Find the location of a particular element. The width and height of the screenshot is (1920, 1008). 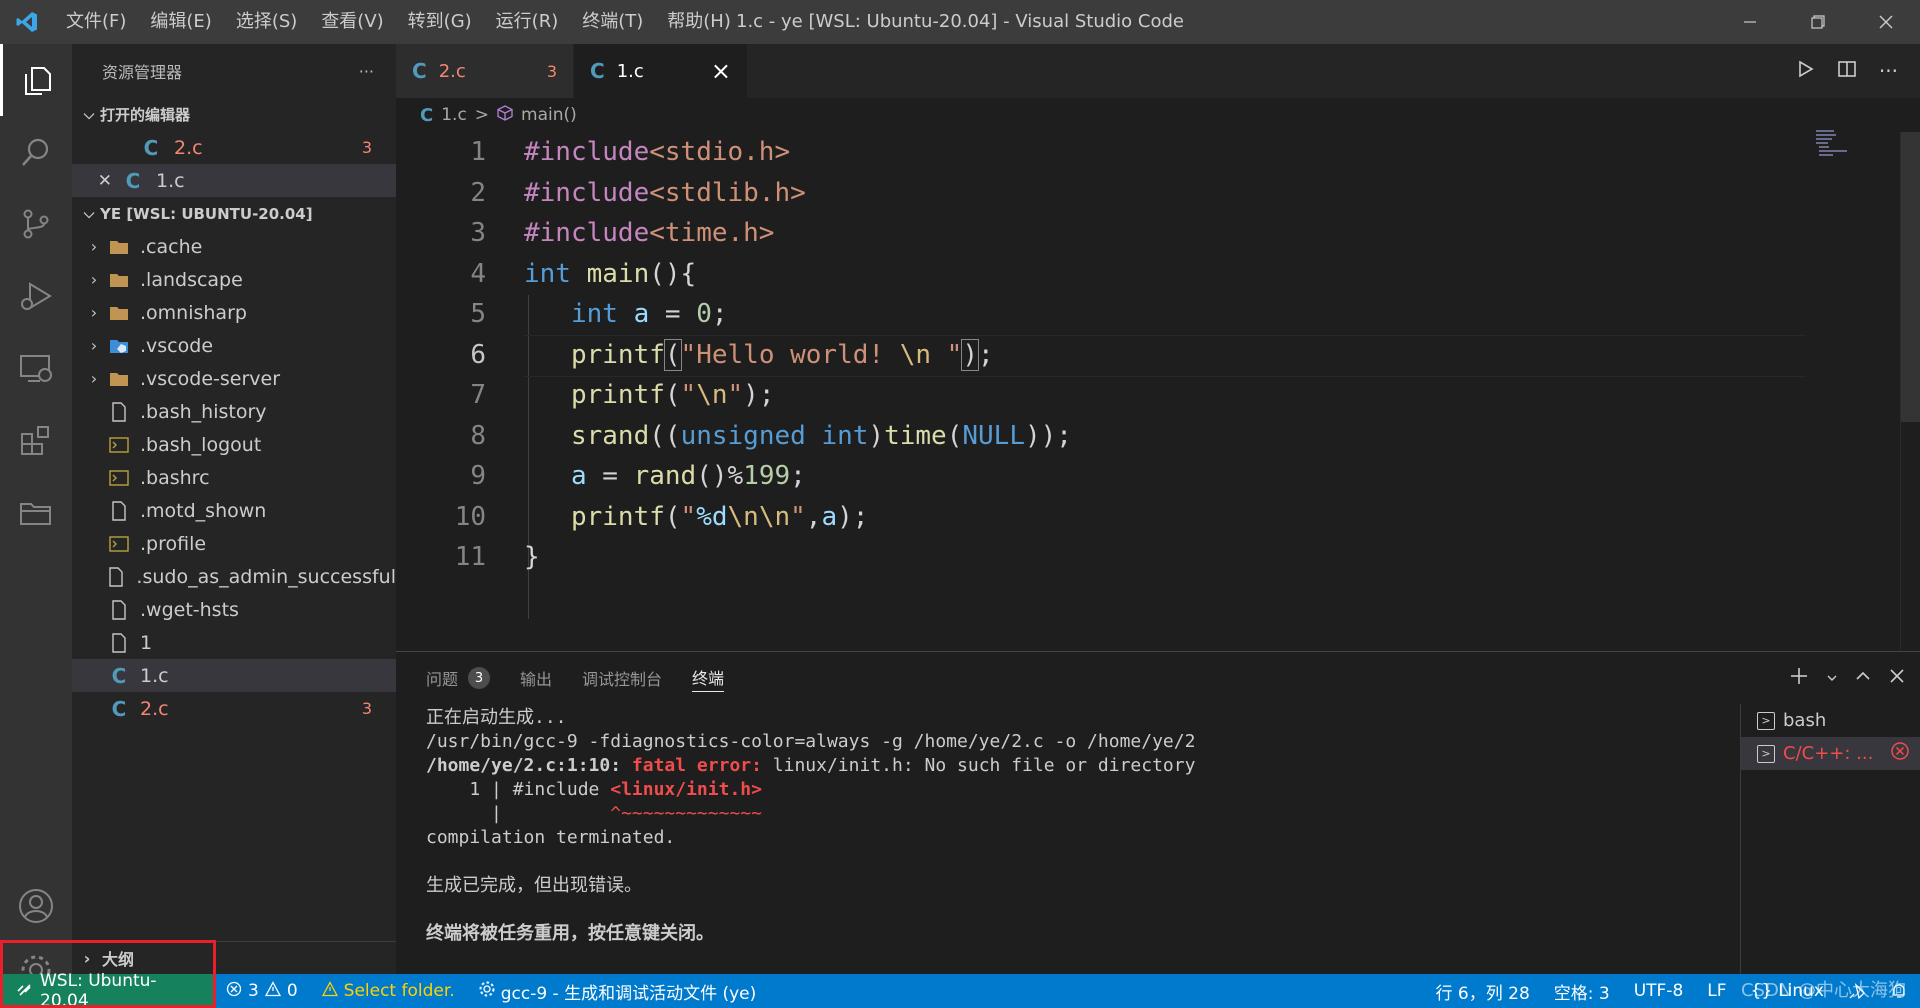

error-count: 3 is located at coordinates (253, 991).